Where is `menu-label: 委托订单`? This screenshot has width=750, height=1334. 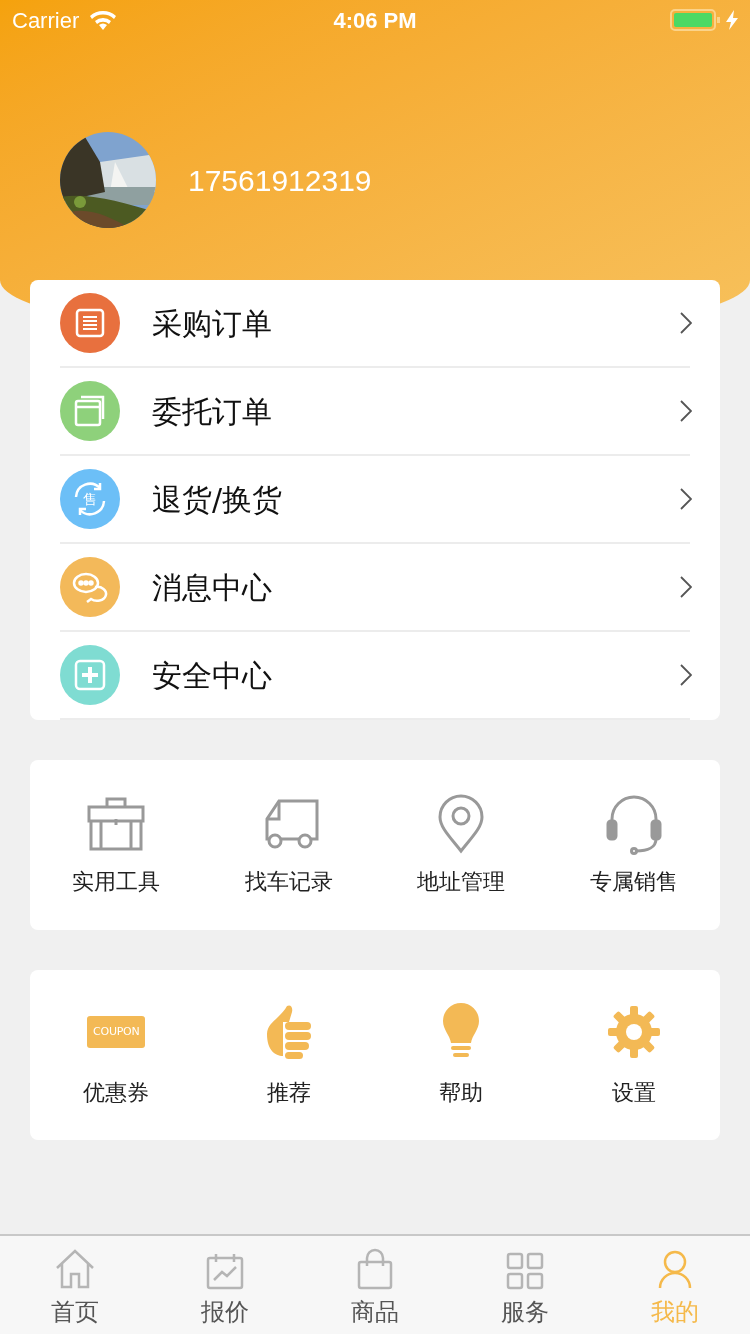 menu-label: 委托订单 is located at coordinates (212, 411).